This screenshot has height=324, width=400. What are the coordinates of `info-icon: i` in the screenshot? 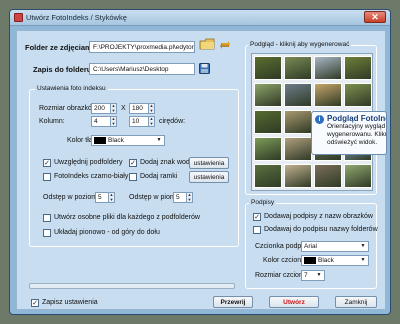 It's located at (319, 119).